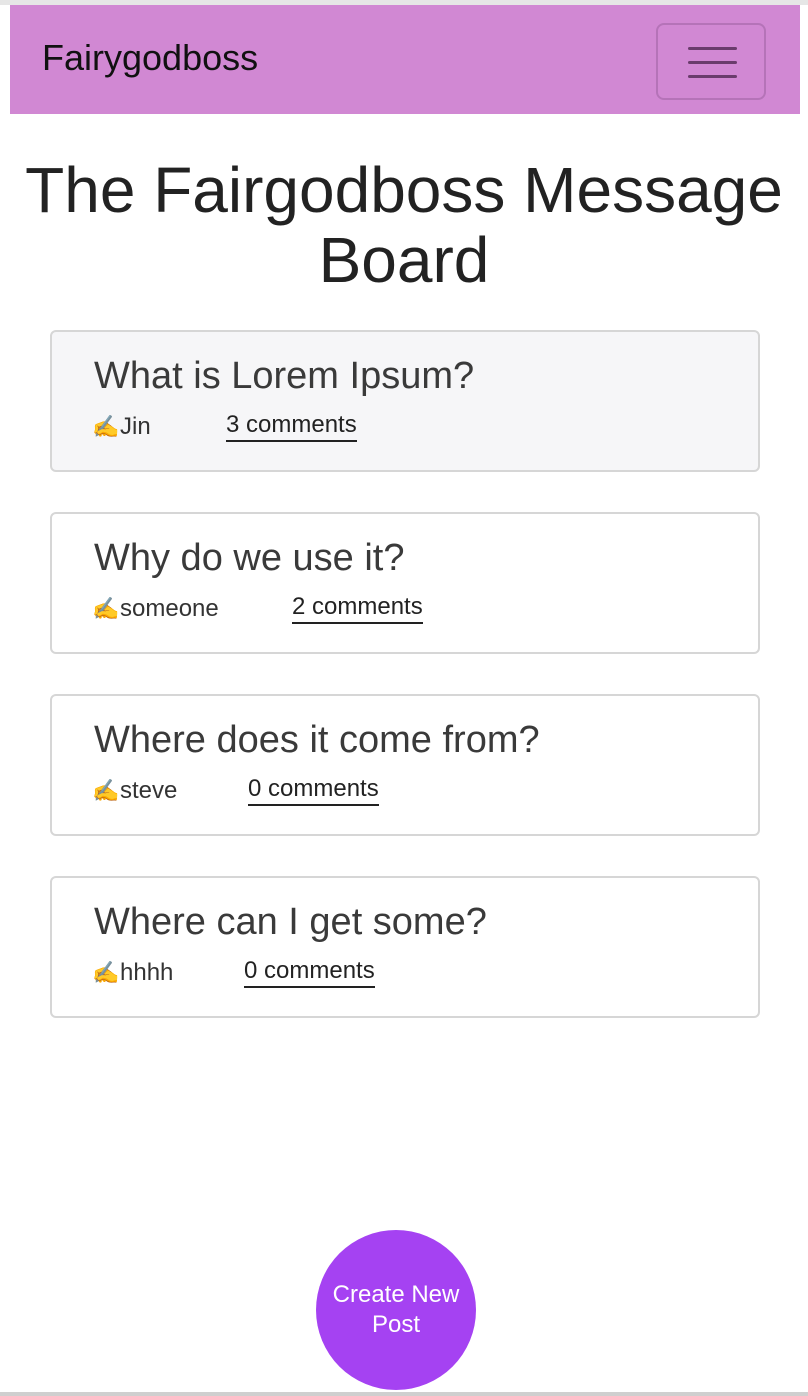  I want to click on menu-toggle-button, so click(711, 61).